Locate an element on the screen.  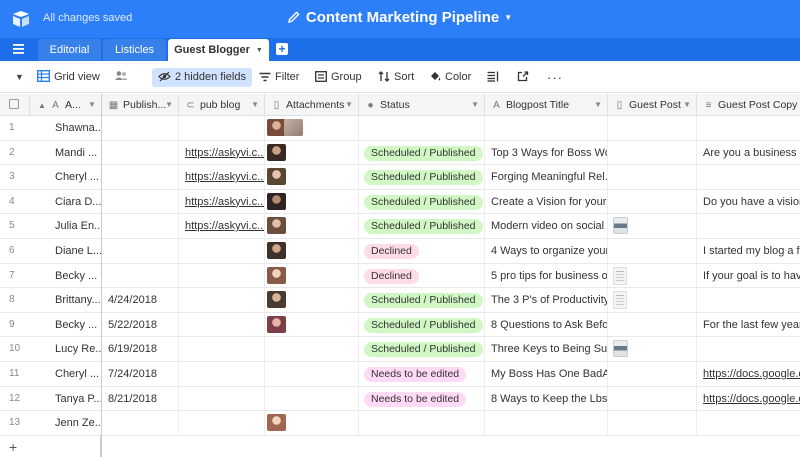
sort-button: Sort is located at coordinates (396, 77).